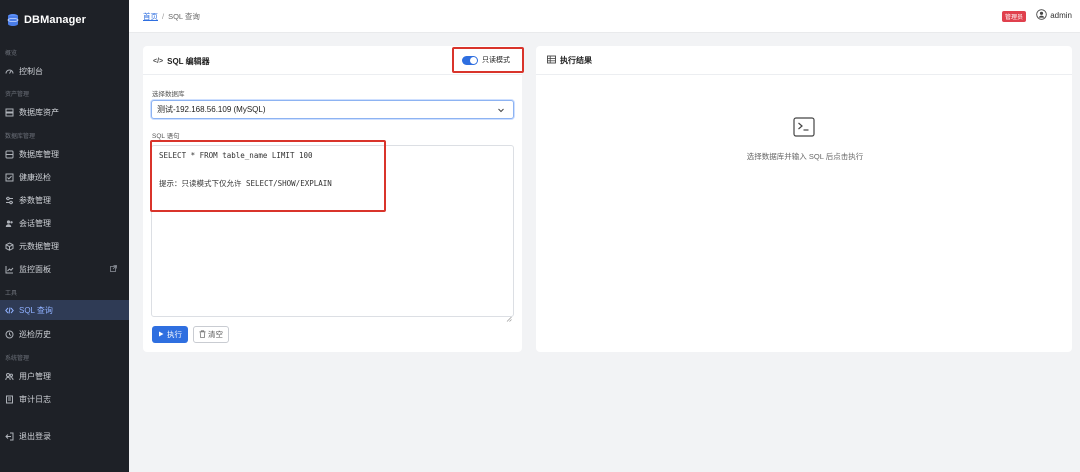 Image resolution: width=1080 pixels, height=472 pixels. Describe the element at coordinates (35, 200) in the screenshot. I see `sidebar-item-label: 参数管理` at that location.